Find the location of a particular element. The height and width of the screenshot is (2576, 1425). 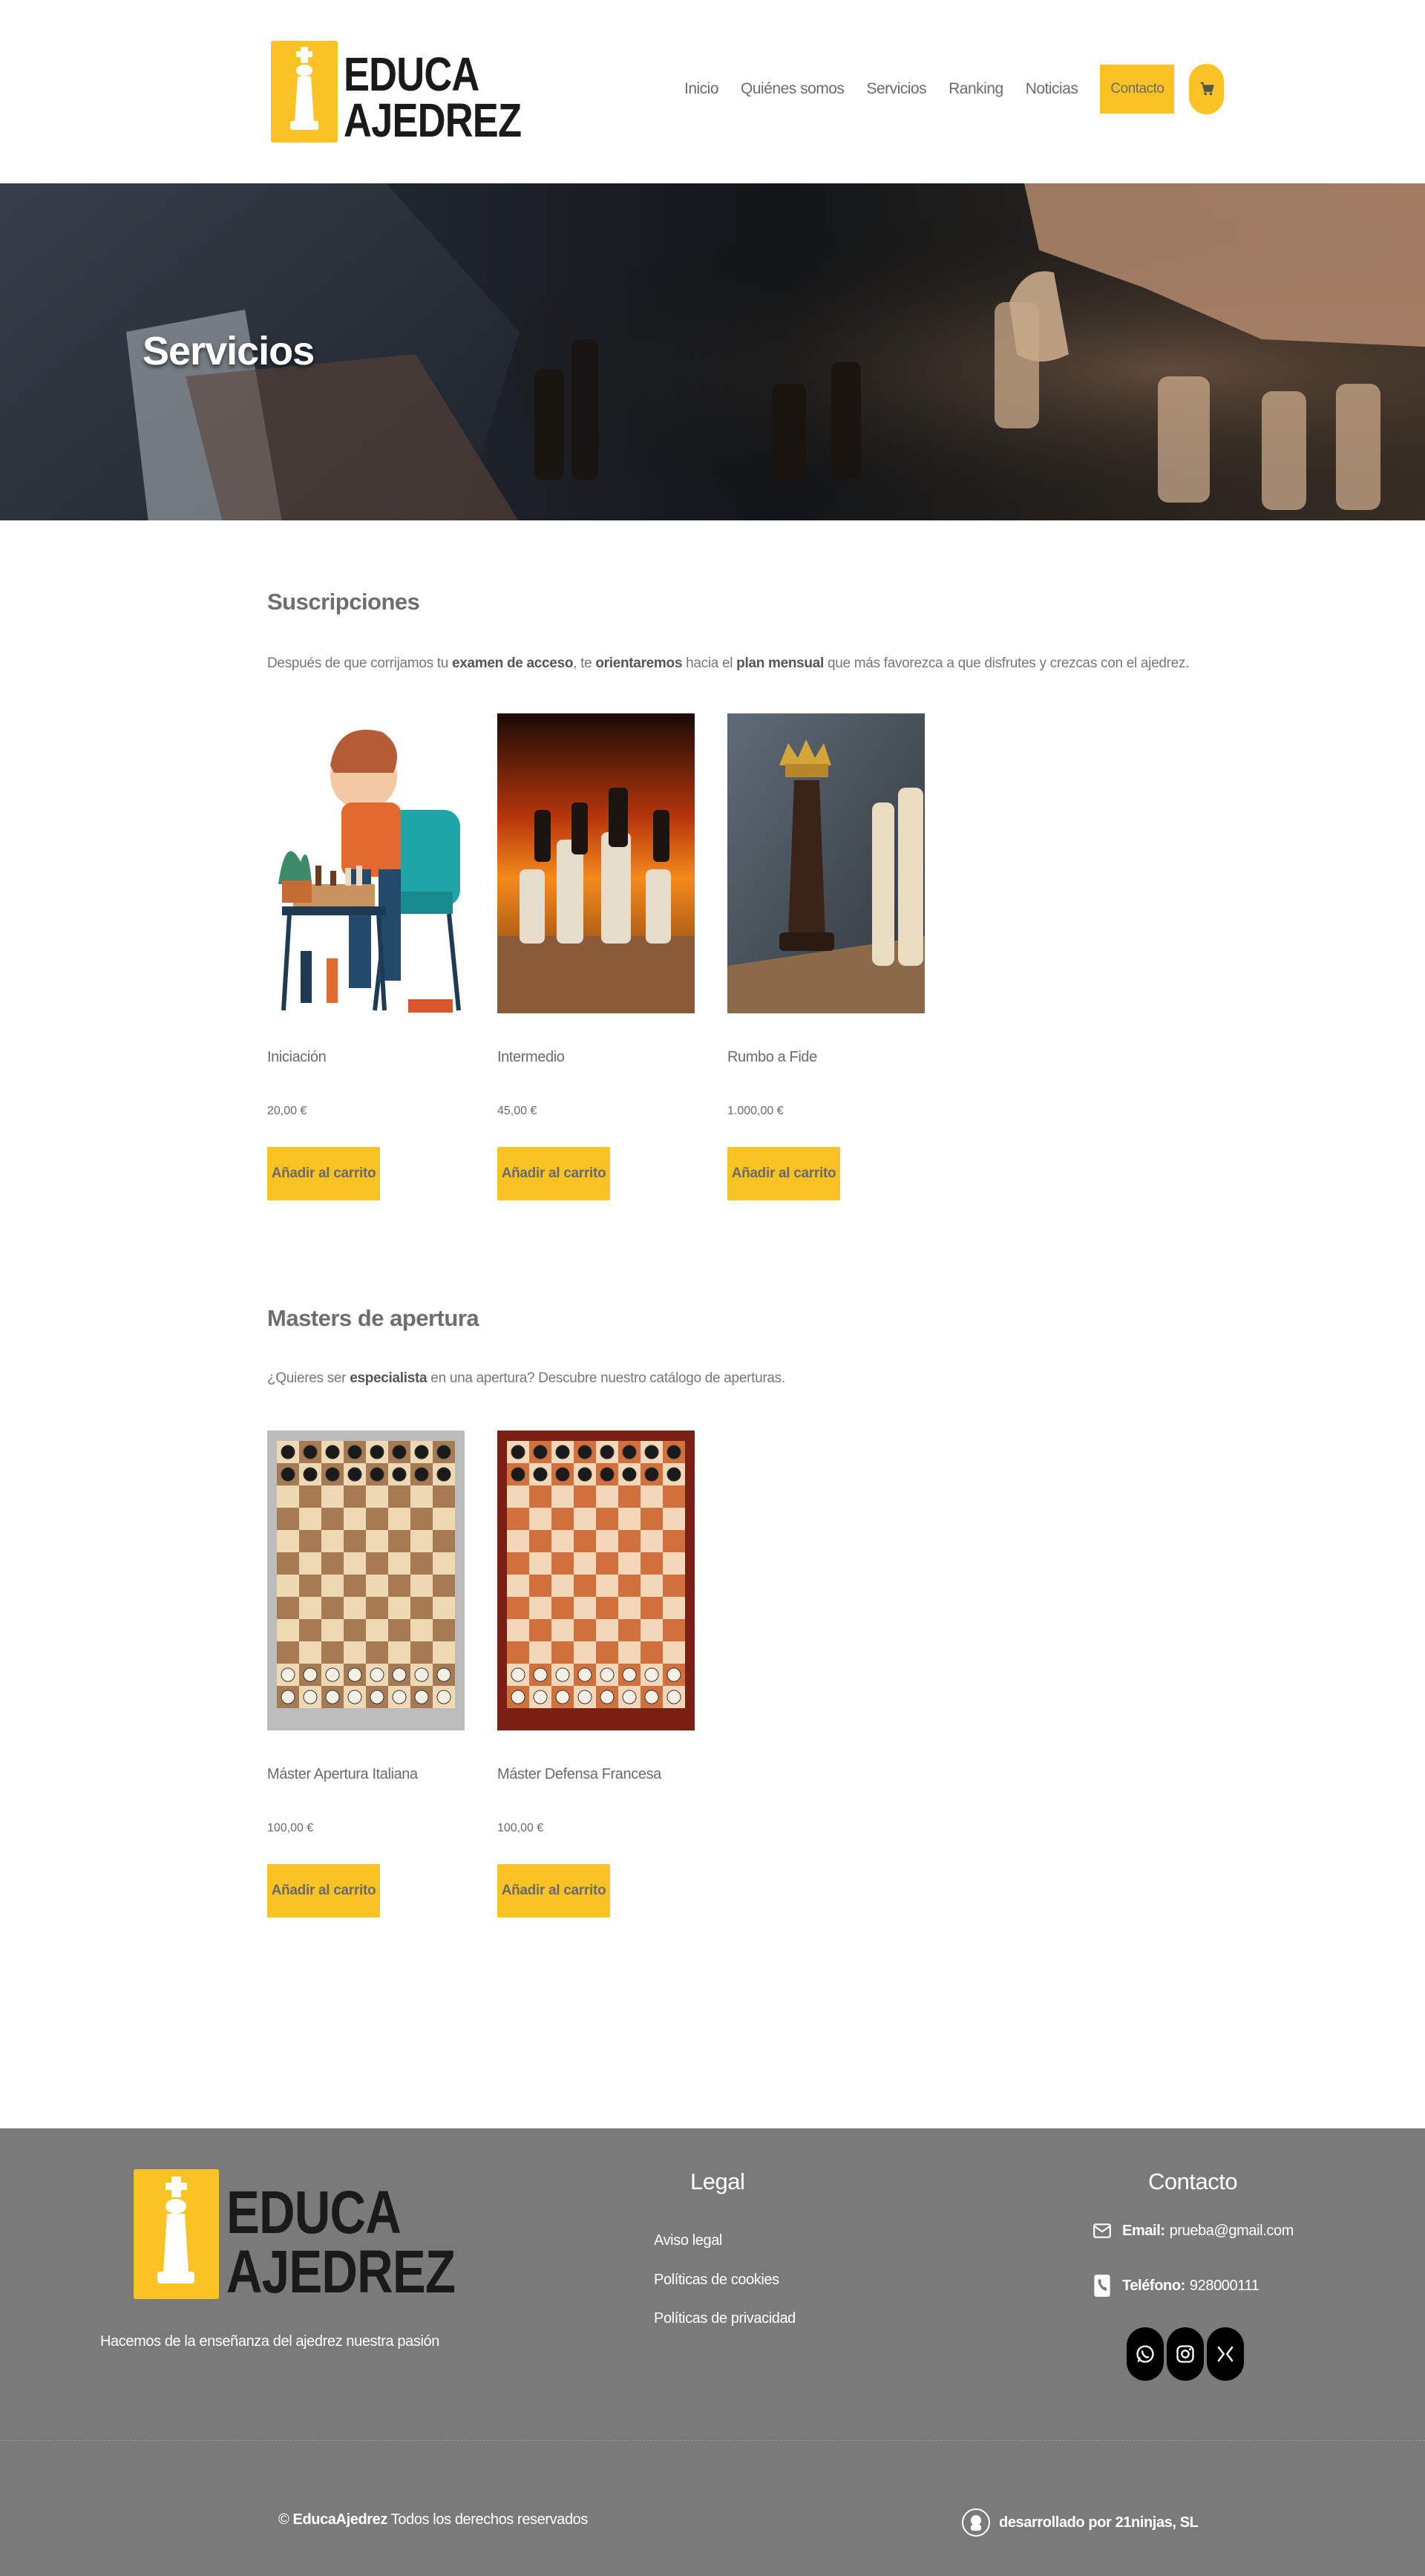

instagram-button is located at coordinates (1185, 2354).